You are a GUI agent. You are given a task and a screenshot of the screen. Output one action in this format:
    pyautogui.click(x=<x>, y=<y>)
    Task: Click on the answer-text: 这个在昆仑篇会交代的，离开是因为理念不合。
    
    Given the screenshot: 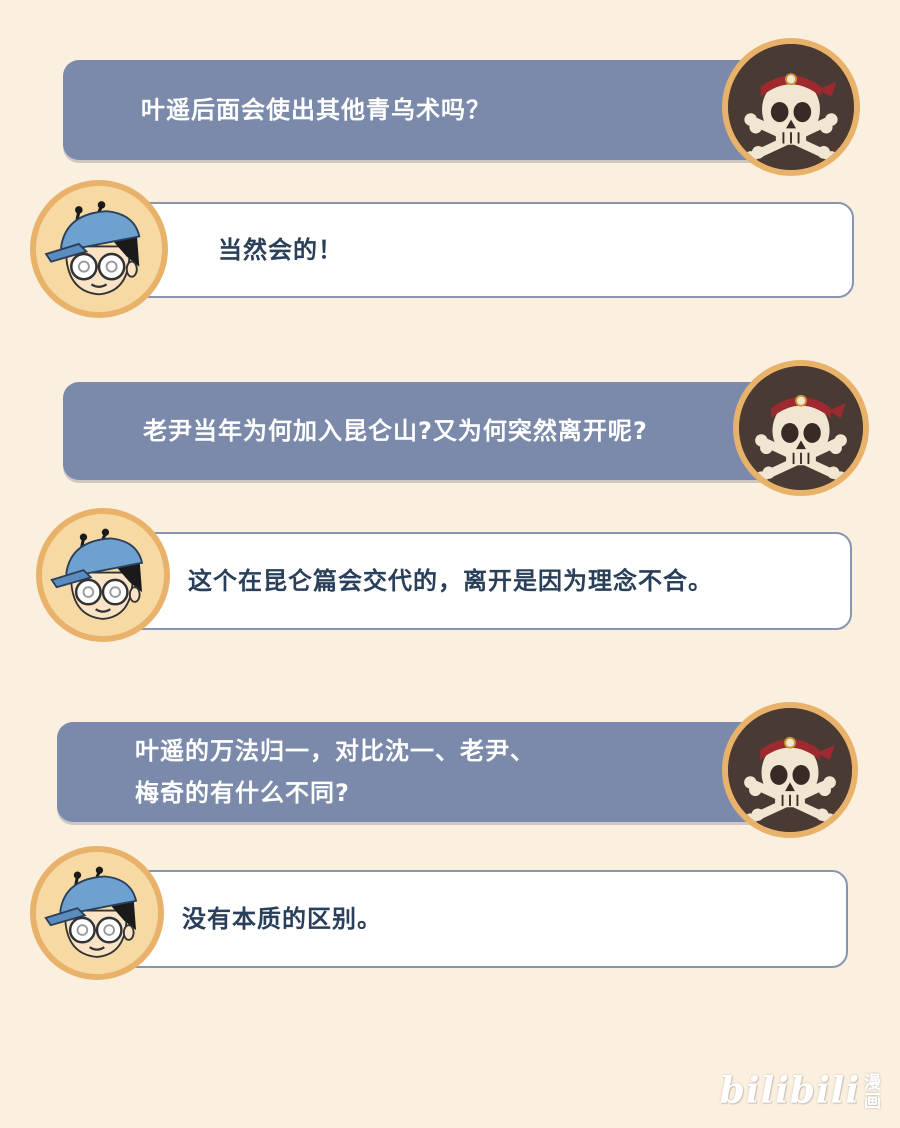 What is the action you would take?
    pyautogui.click(x=450, y=581)
    